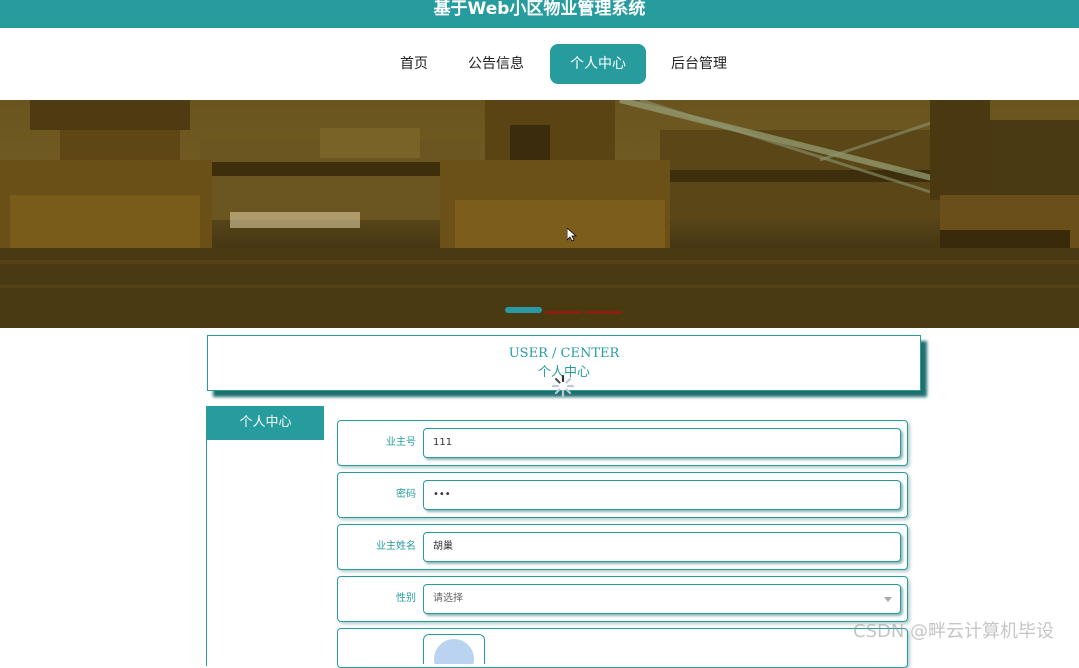  What do you see at coordinates (699, 64) in the screenshot?
I see `nav-item-admin: 后台管理` at bounding box center [699, 64].